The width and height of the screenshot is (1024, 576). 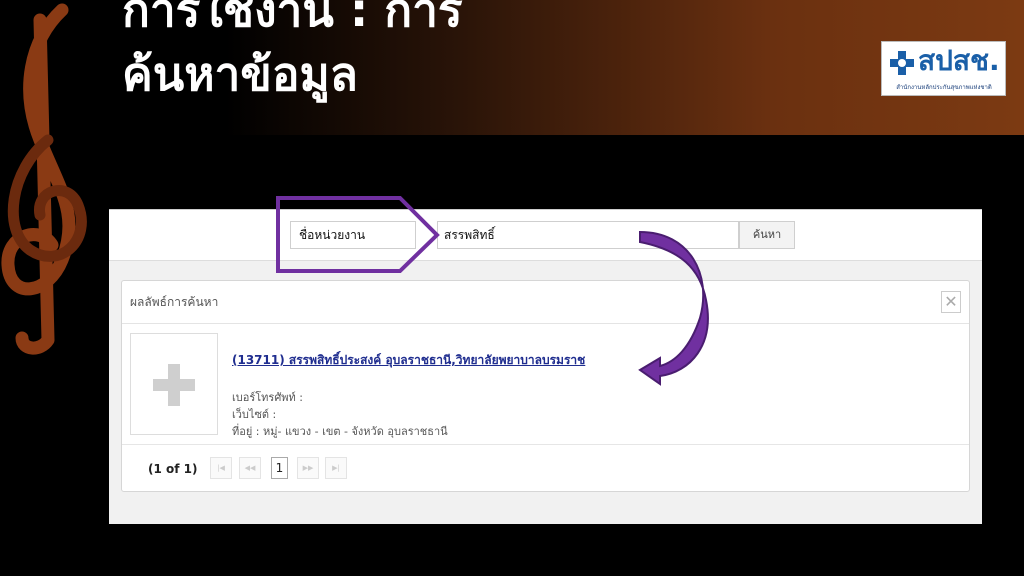 I want to click on result-thumbnail, so click(x=174, y=384).